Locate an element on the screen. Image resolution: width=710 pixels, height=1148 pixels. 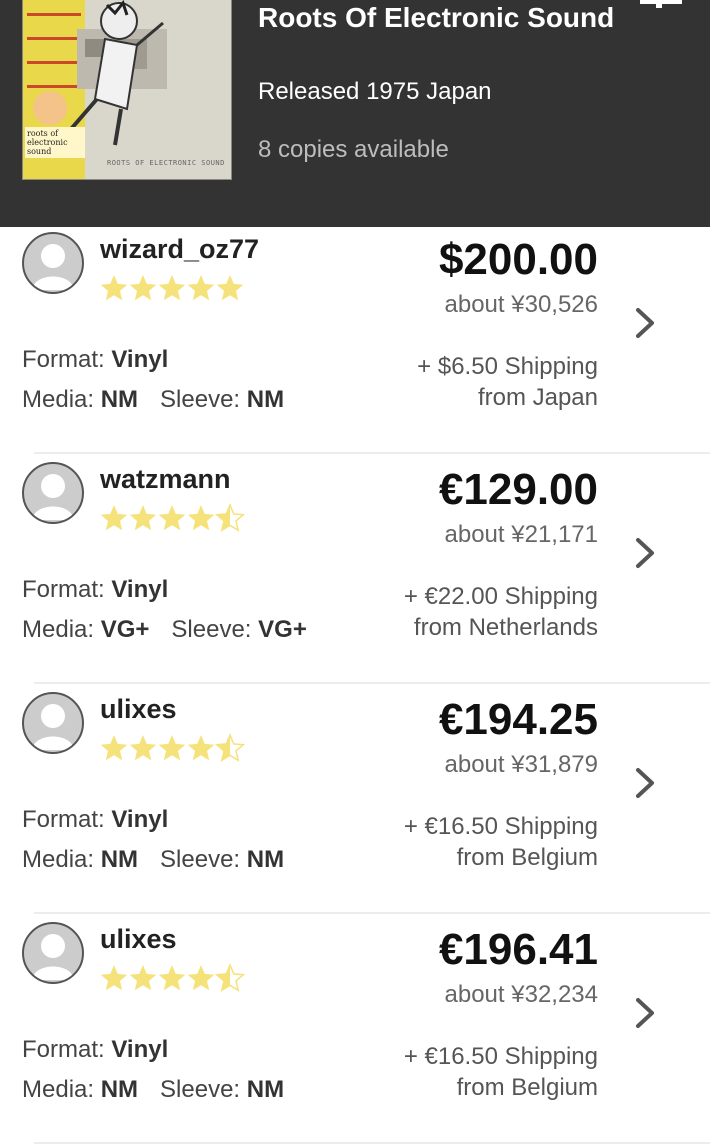
cover-title-text: roots of electronic sound is located at coordinates (55, 142).